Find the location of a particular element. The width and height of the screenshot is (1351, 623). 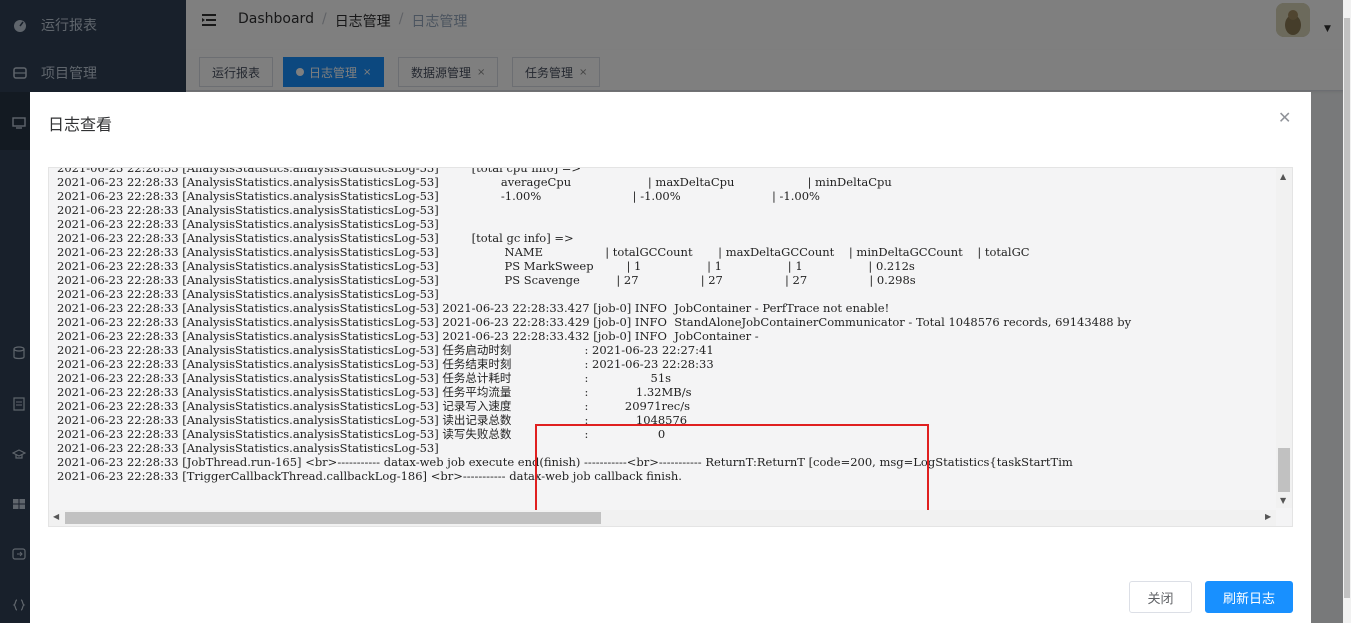

scroll-up-icon: ▲ is located at coordinates (1283, 176).